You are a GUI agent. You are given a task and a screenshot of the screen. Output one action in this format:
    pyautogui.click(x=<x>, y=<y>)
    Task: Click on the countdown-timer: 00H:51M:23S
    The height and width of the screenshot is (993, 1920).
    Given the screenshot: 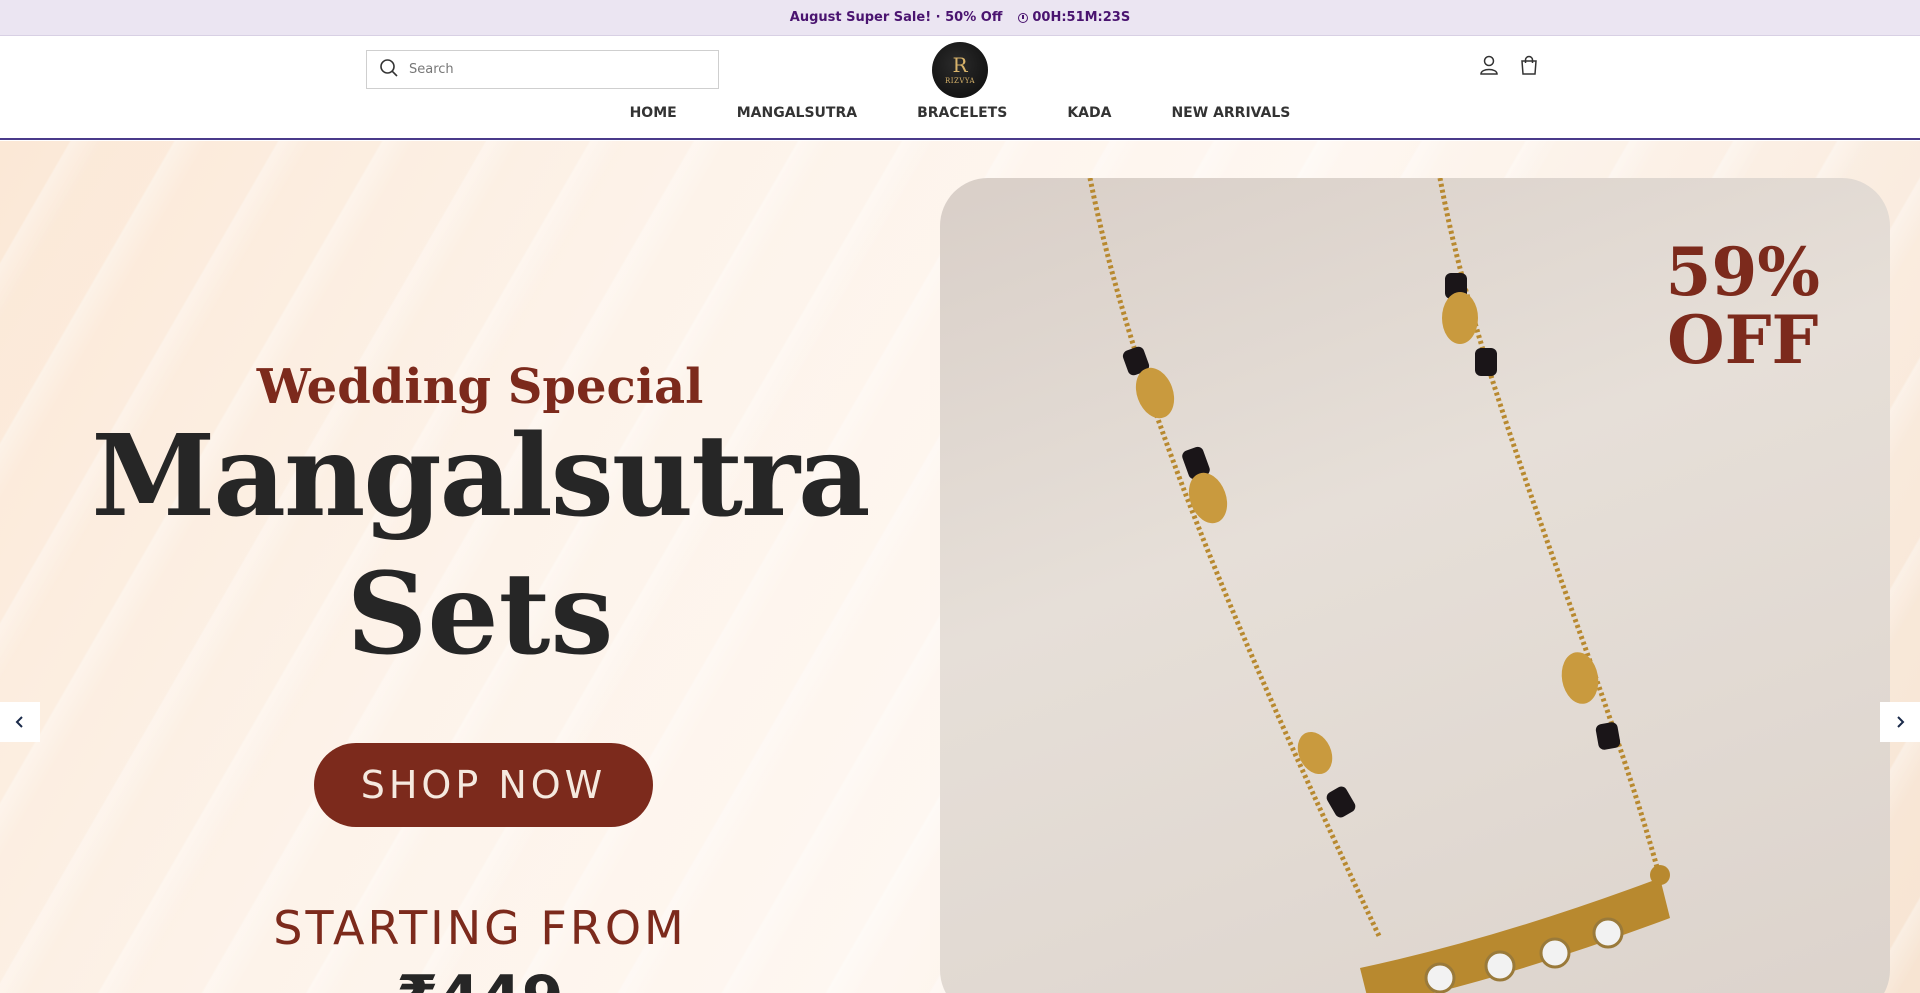 What is the action you would take?
    pyautogui.click(x=1074, y=17)
    